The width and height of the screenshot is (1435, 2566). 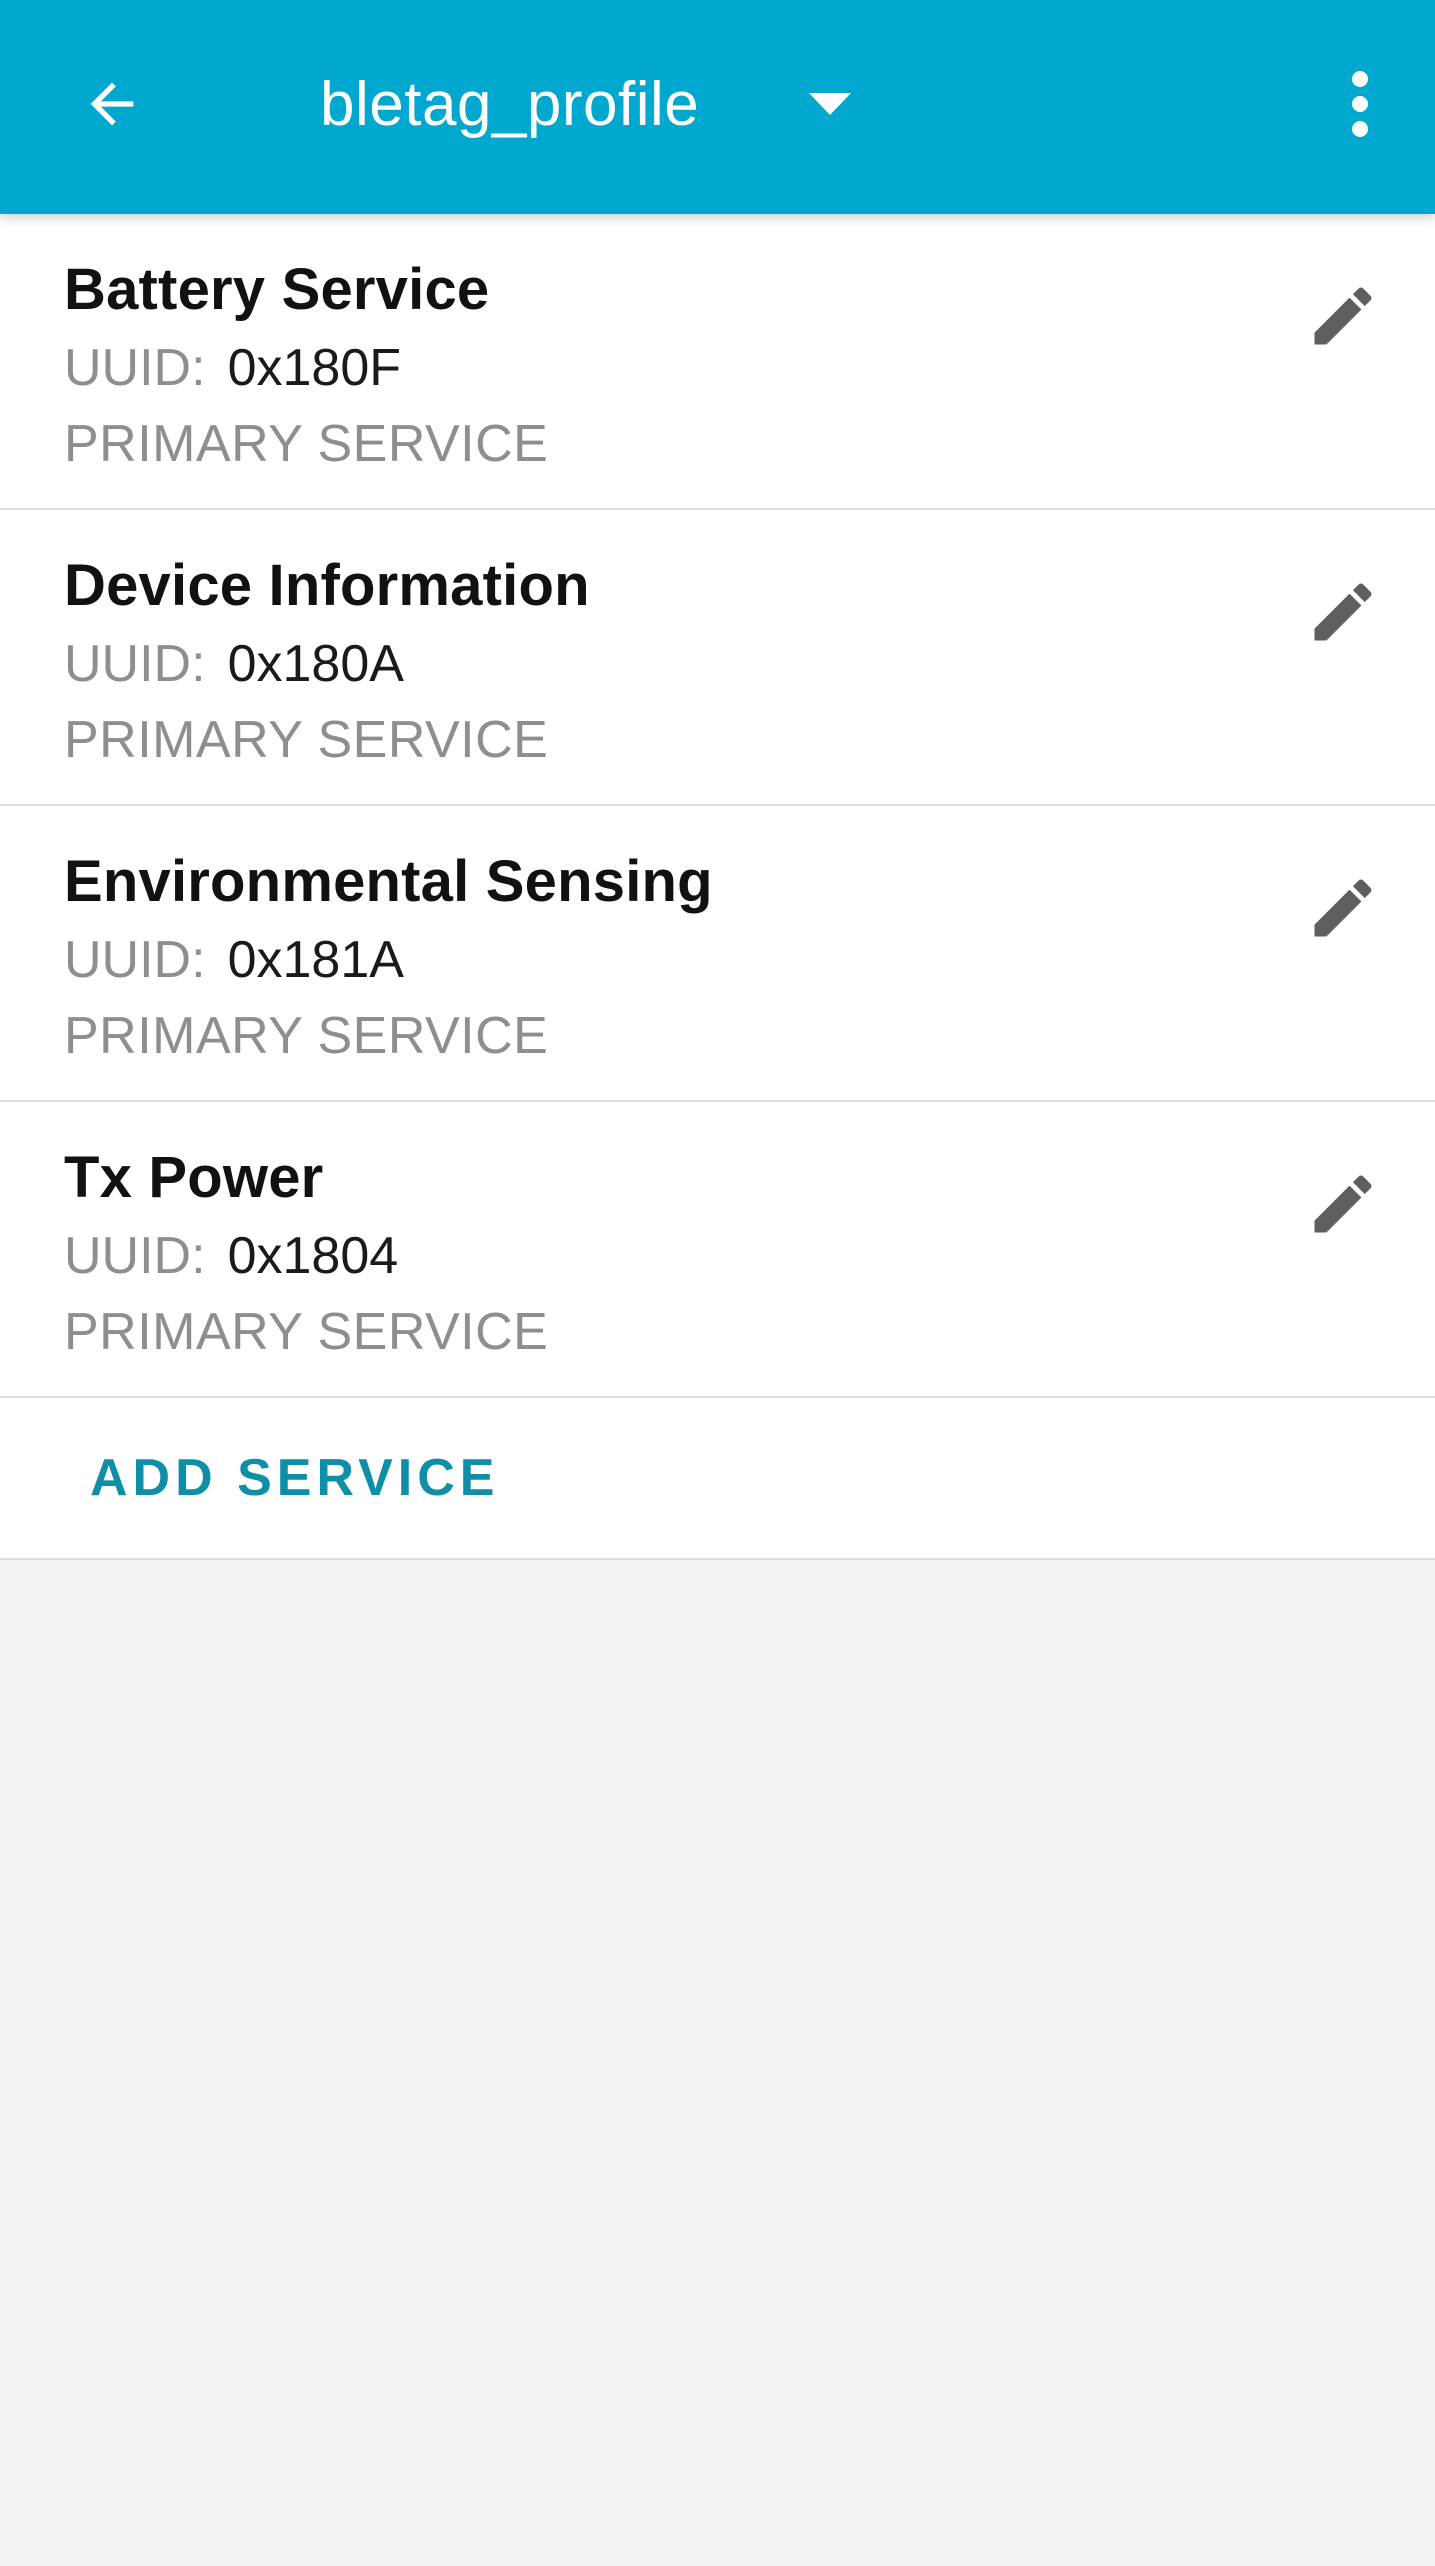 What do you see at coordinates (314, 368) in the screenshot?
I see `uuid-value: 0x180F` at bounding box center [314, 368].